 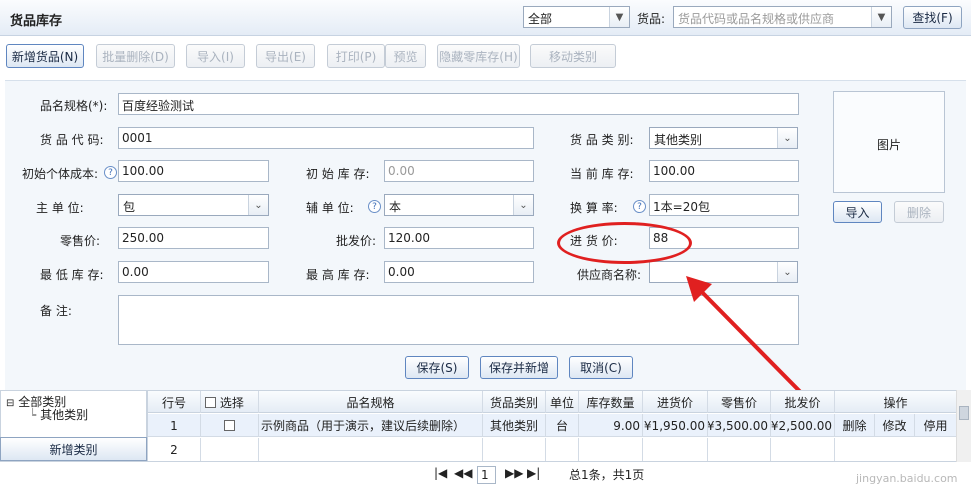 What do you see at coordinates (609, 275) in the screenshot?
I see `supplier-label: 供应商名称:` at bounding box center [609, 275].